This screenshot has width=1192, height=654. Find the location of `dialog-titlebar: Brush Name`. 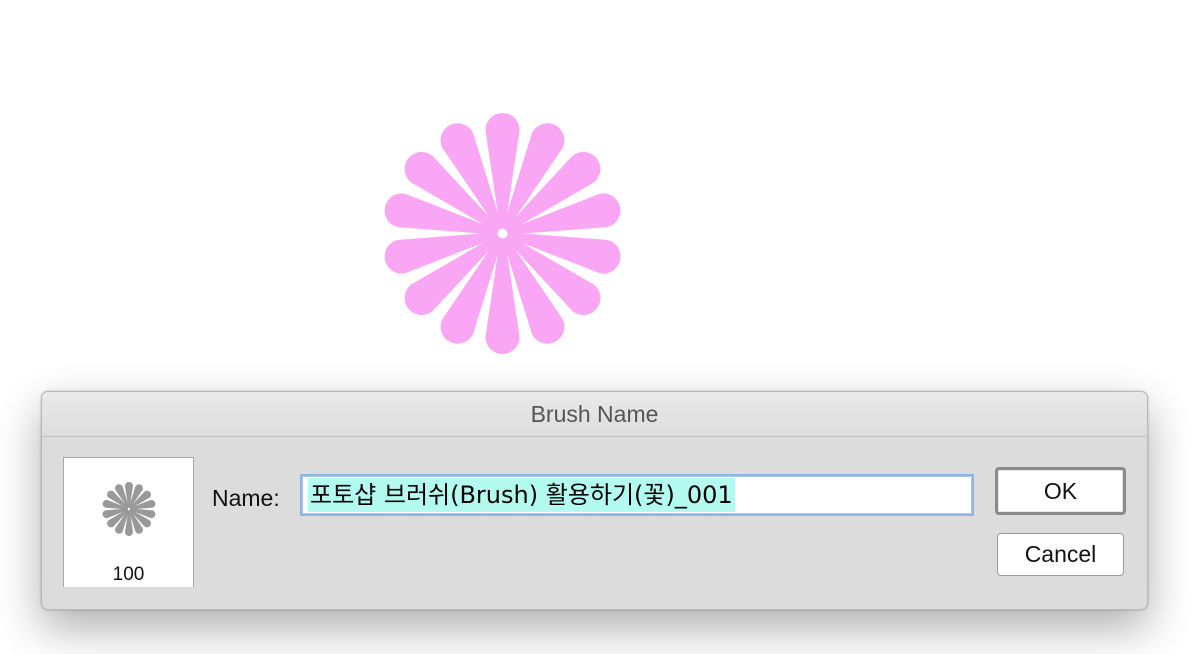

dialog-titlebar: Brush Name is located at coordinates (594, 414).